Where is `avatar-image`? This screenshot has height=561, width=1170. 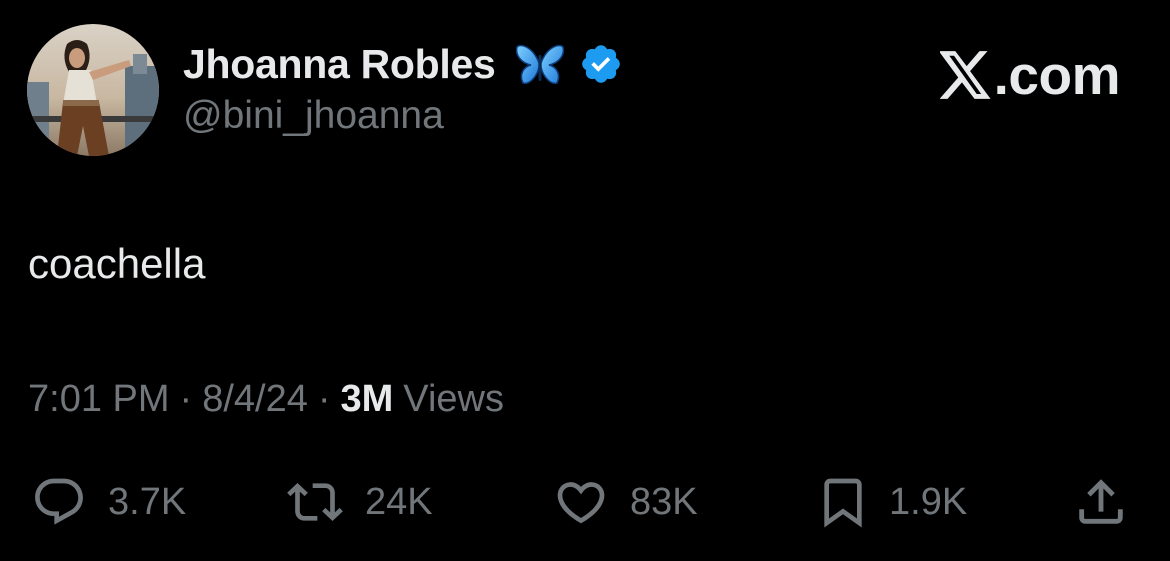
avatar-image is located at coordinates (93, 90).